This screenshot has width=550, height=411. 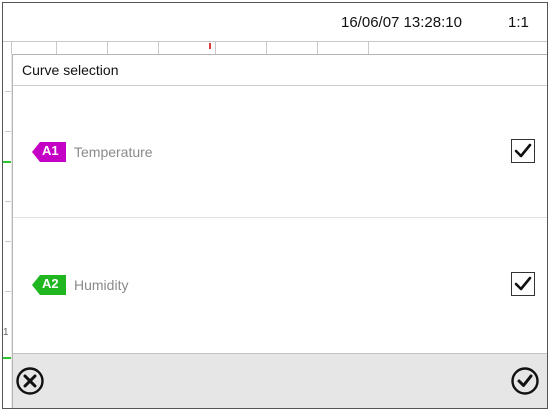 I want to click on chart-axis-digit: 1, so click(x=6, y=332).